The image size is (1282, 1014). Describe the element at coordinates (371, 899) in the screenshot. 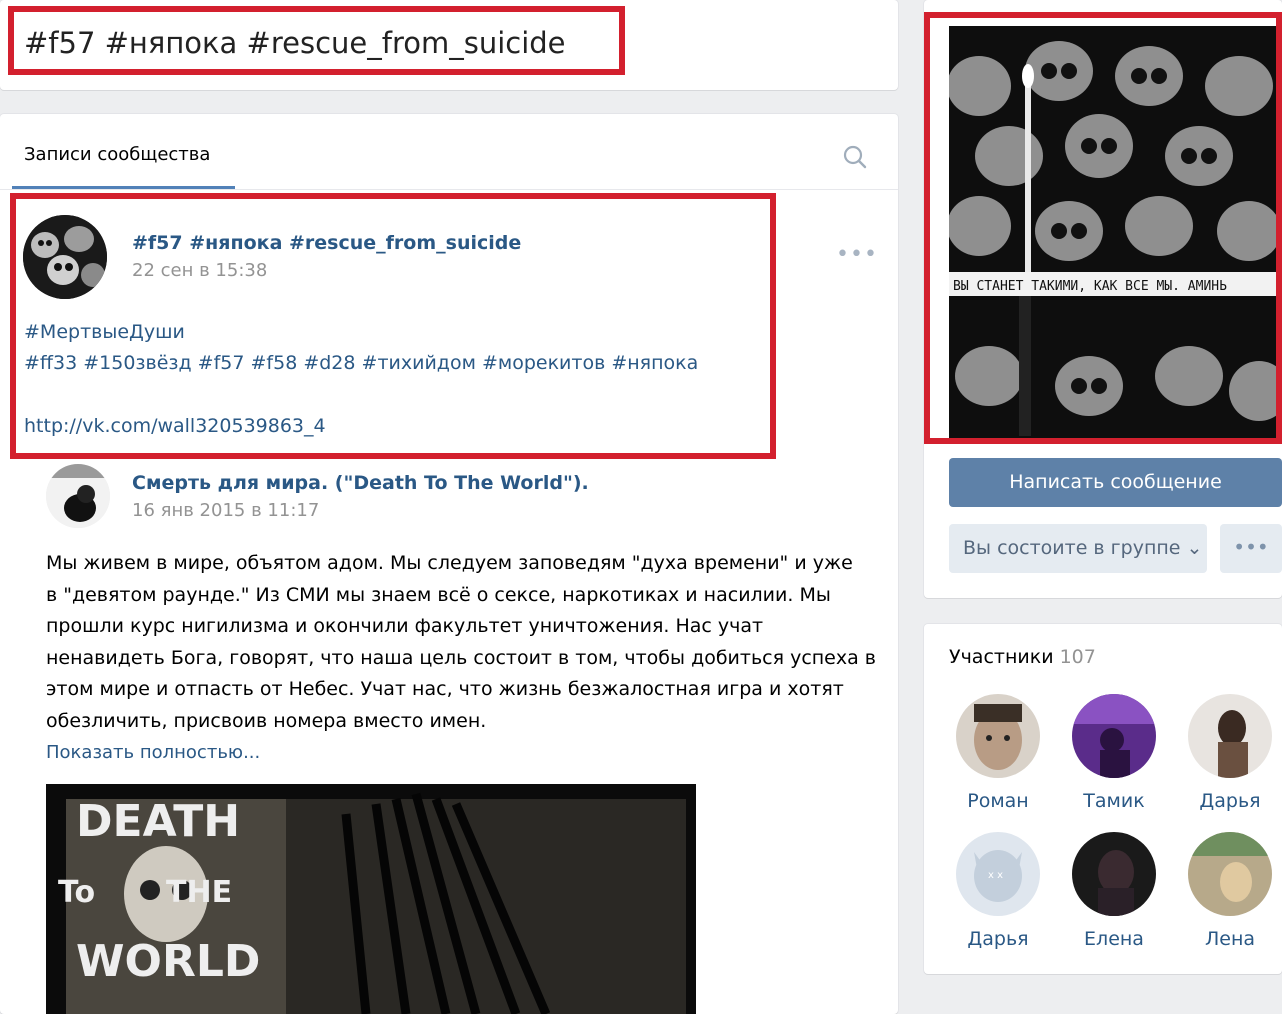

I see `repost-image: DEATH To THE WORLD` at that location.